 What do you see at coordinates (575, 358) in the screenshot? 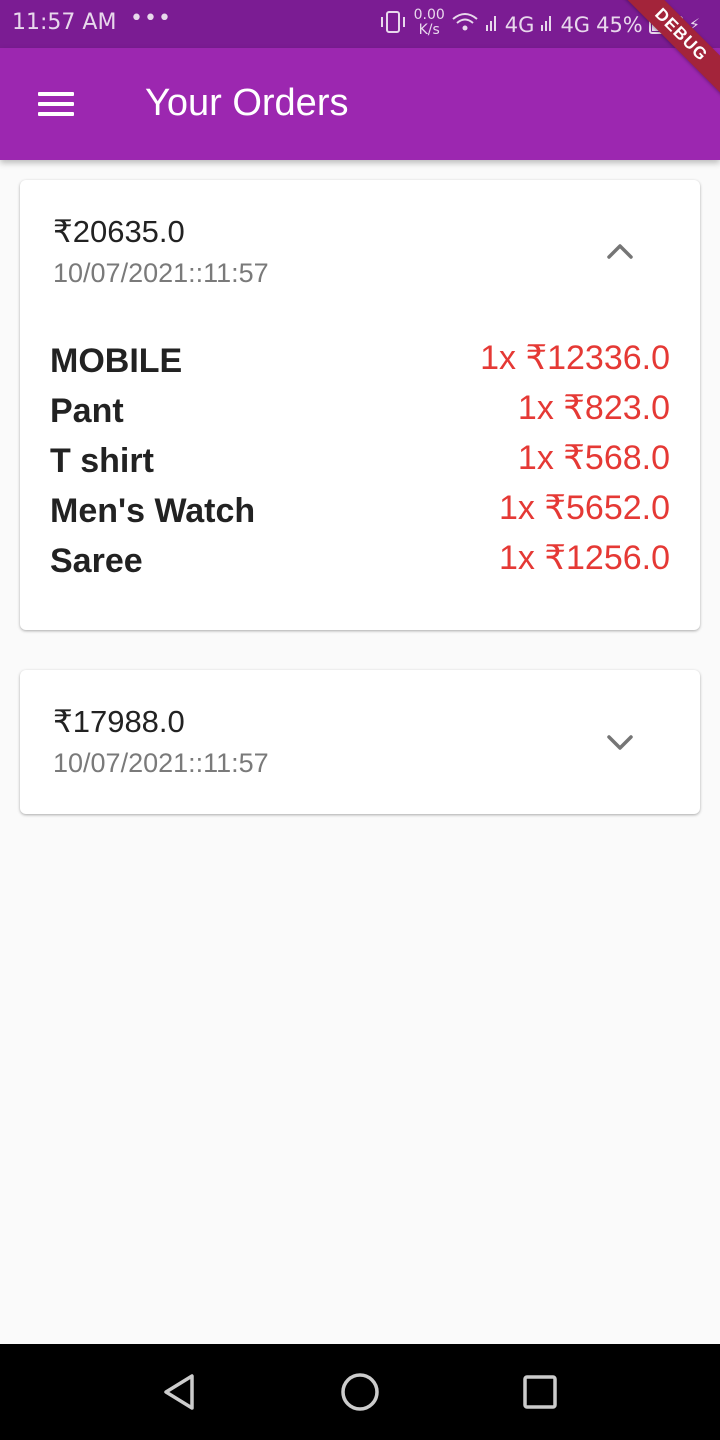
I see `item-price: 1x ₹12336.0` at bounding box center [575, 358].